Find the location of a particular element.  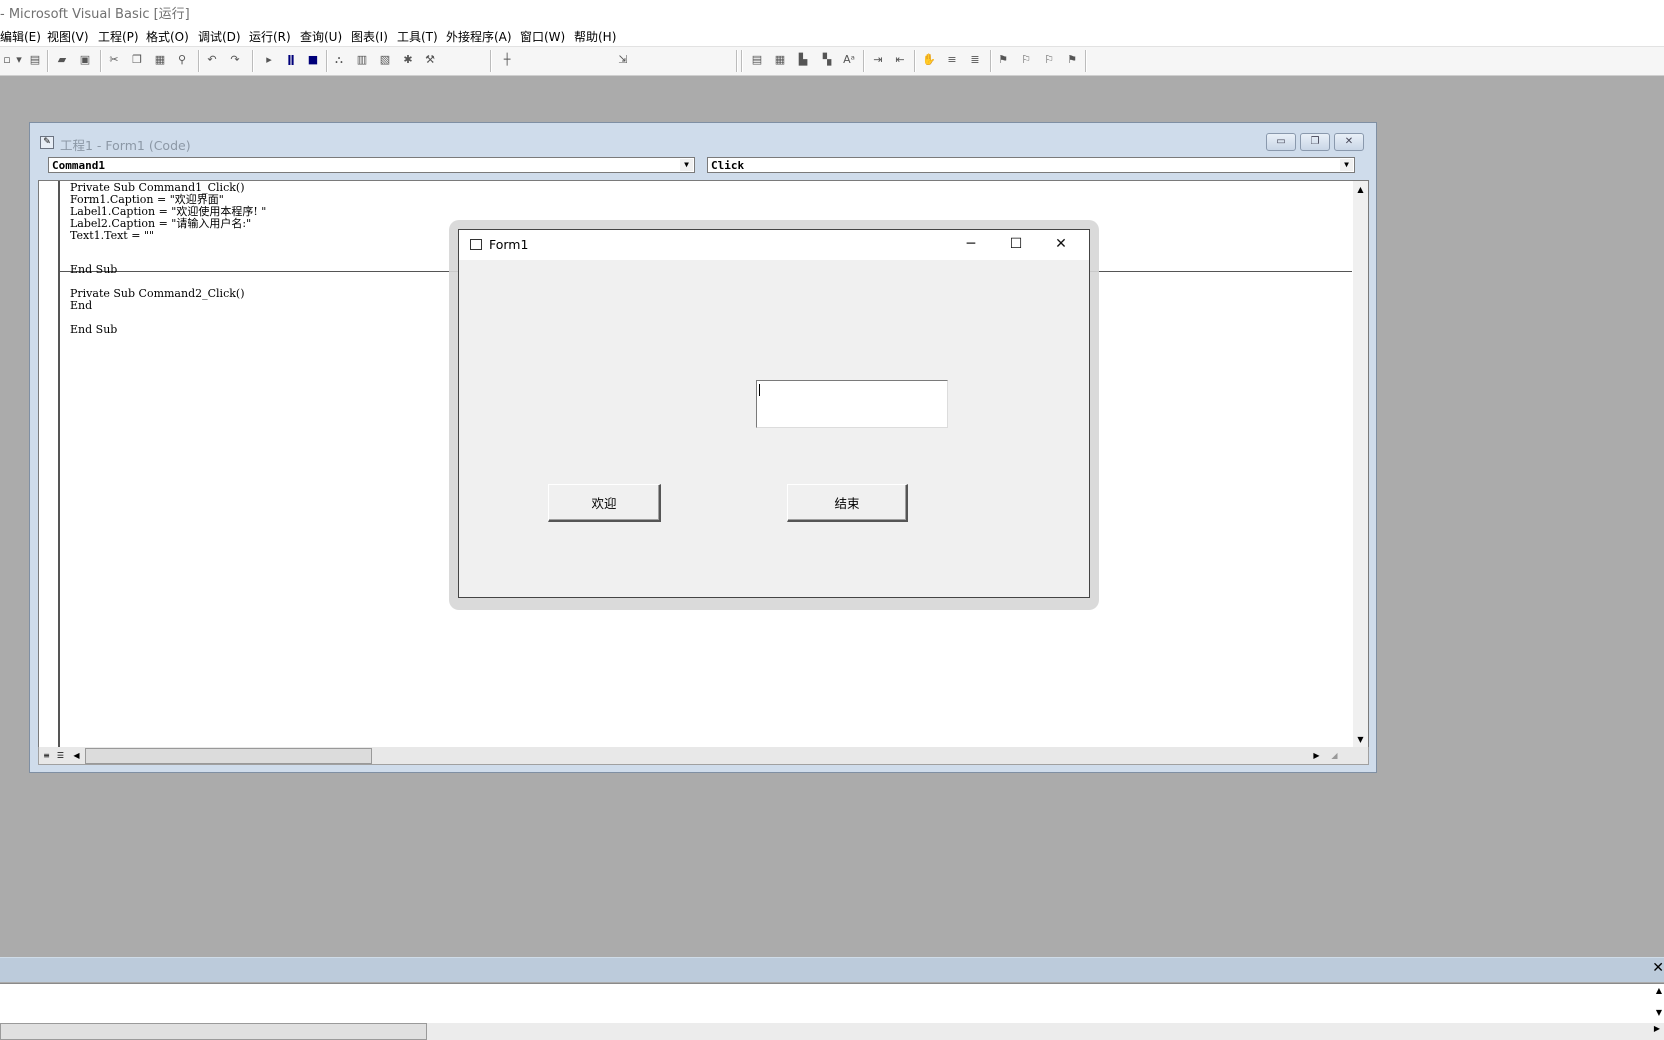

object-combo-value: Command1 is located at coordinates (78, 165).